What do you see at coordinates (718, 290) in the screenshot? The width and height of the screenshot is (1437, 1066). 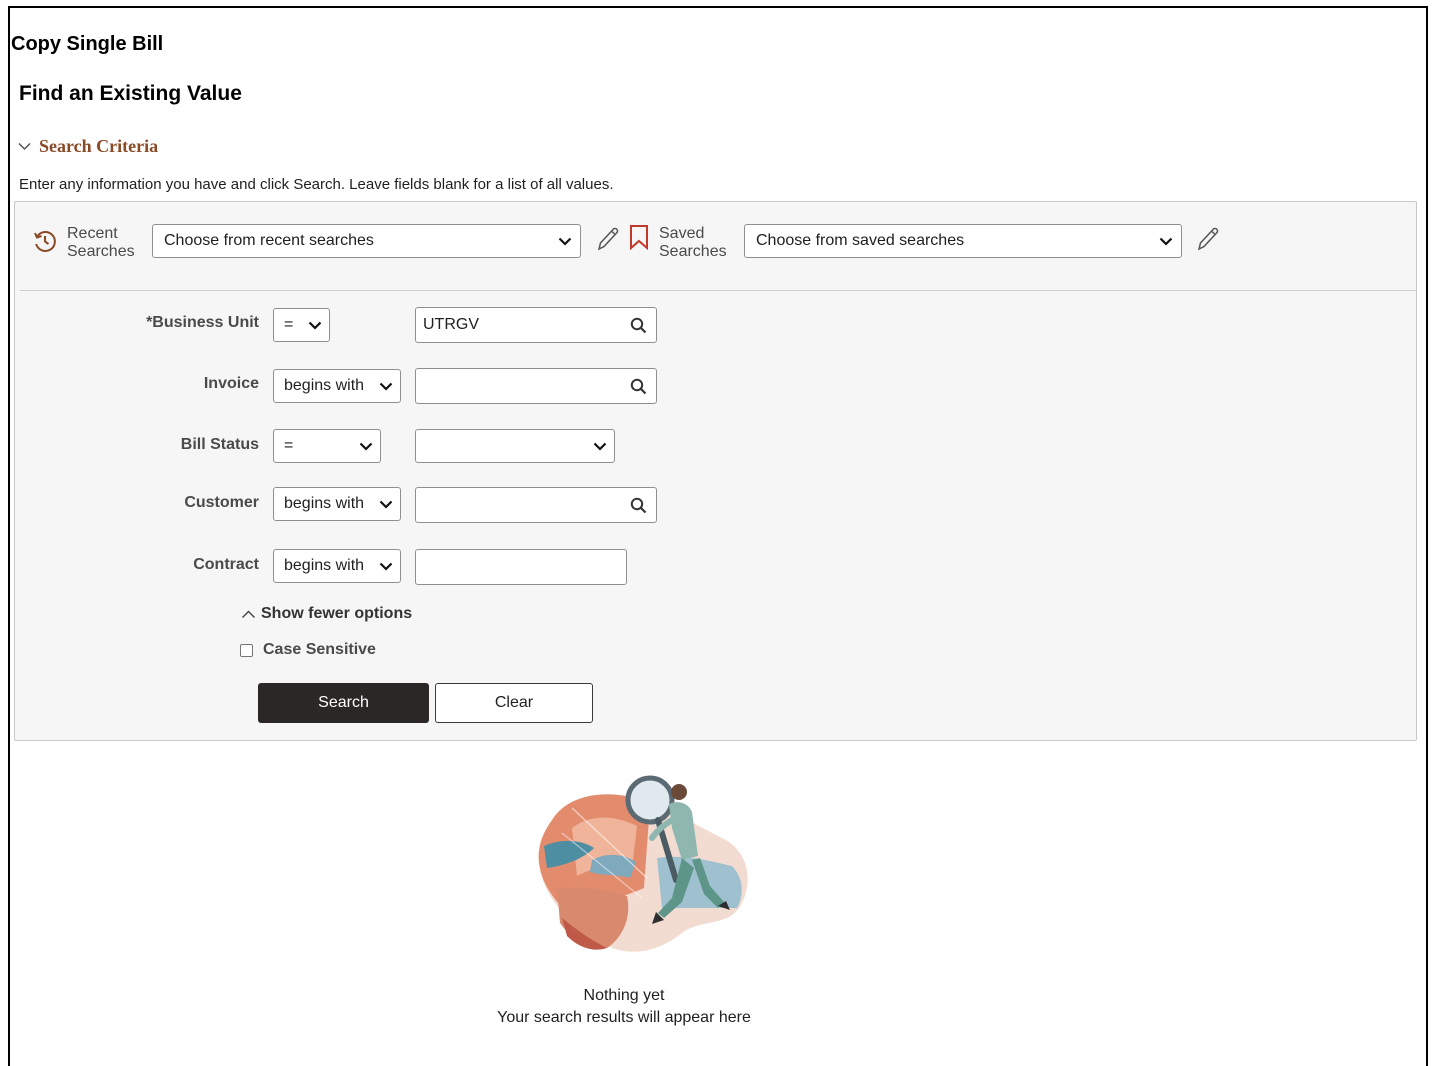 I see `panel-divider` at bounding box center [718, 290].